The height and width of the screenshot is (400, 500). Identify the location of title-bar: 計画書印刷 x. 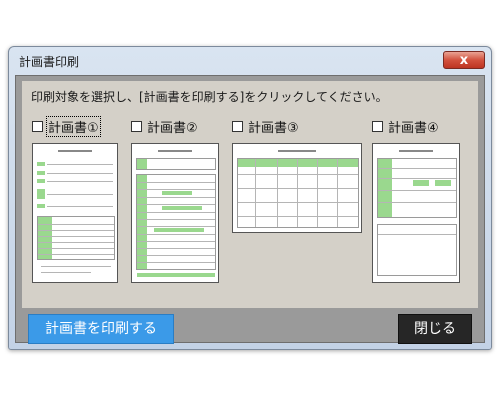
(250, 61).